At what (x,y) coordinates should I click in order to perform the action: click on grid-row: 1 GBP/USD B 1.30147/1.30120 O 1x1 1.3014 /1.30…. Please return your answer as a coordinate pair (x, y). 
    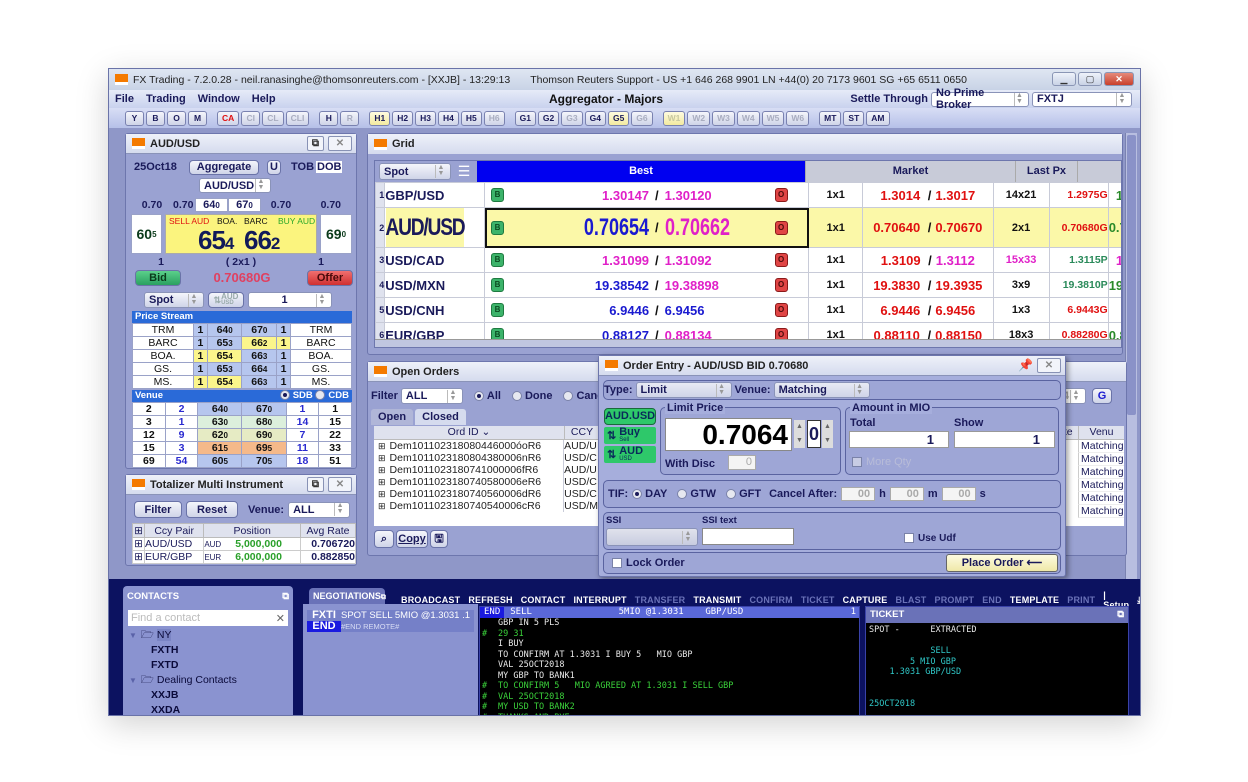
    Looking at the image, I should click on (748, 195).